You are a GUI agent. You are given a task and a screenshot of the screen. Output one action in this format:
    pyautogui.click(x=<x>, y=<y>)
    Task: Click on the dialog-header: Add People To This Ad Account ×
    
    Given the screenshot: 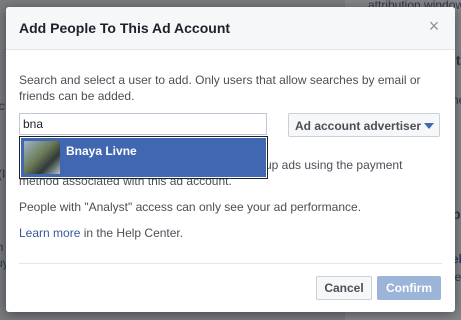 What is the action you would take?
    pyautogui.click(x=230, y=28)
    